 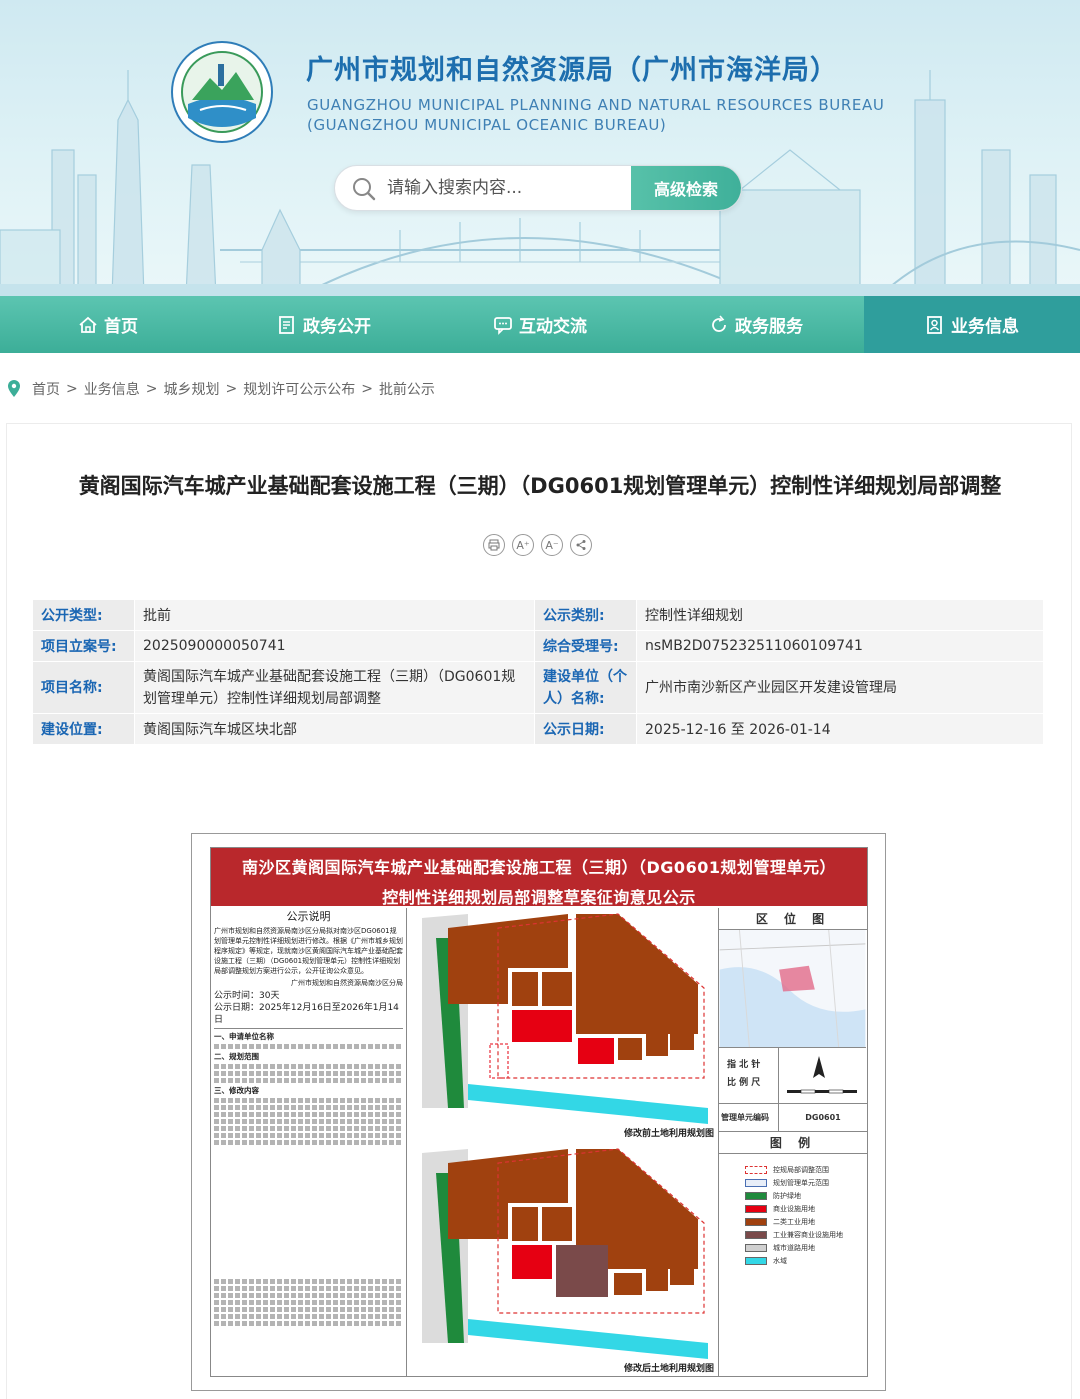 What do you see at coordinates (585, 615) in the screenshot?
I see `category-label: 公示类别:` at bounding box center [585, 615].